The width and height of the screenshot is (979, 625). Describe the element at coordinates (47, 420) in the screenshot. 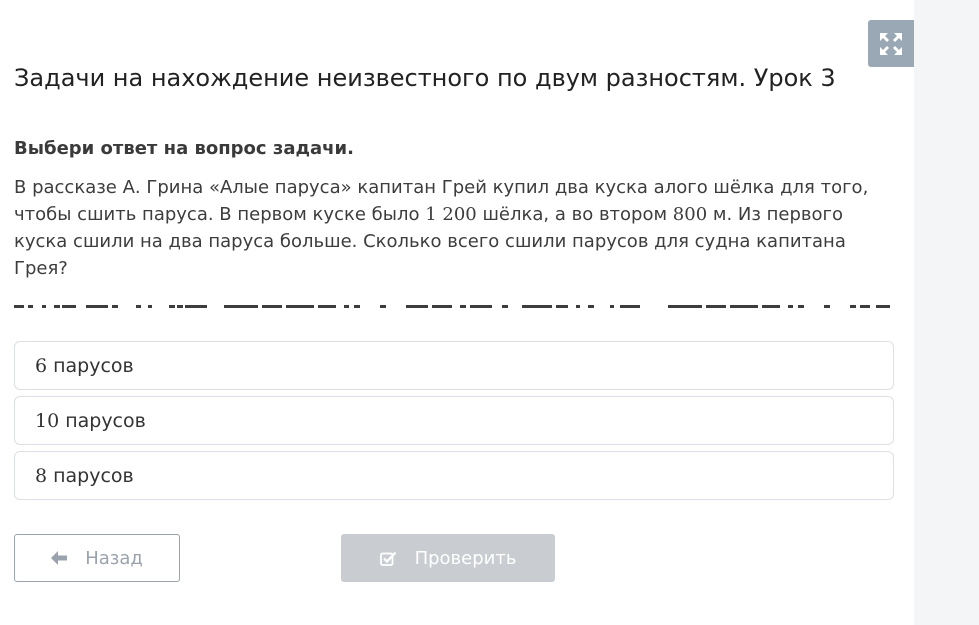

I see `option-number: 10` at that location.